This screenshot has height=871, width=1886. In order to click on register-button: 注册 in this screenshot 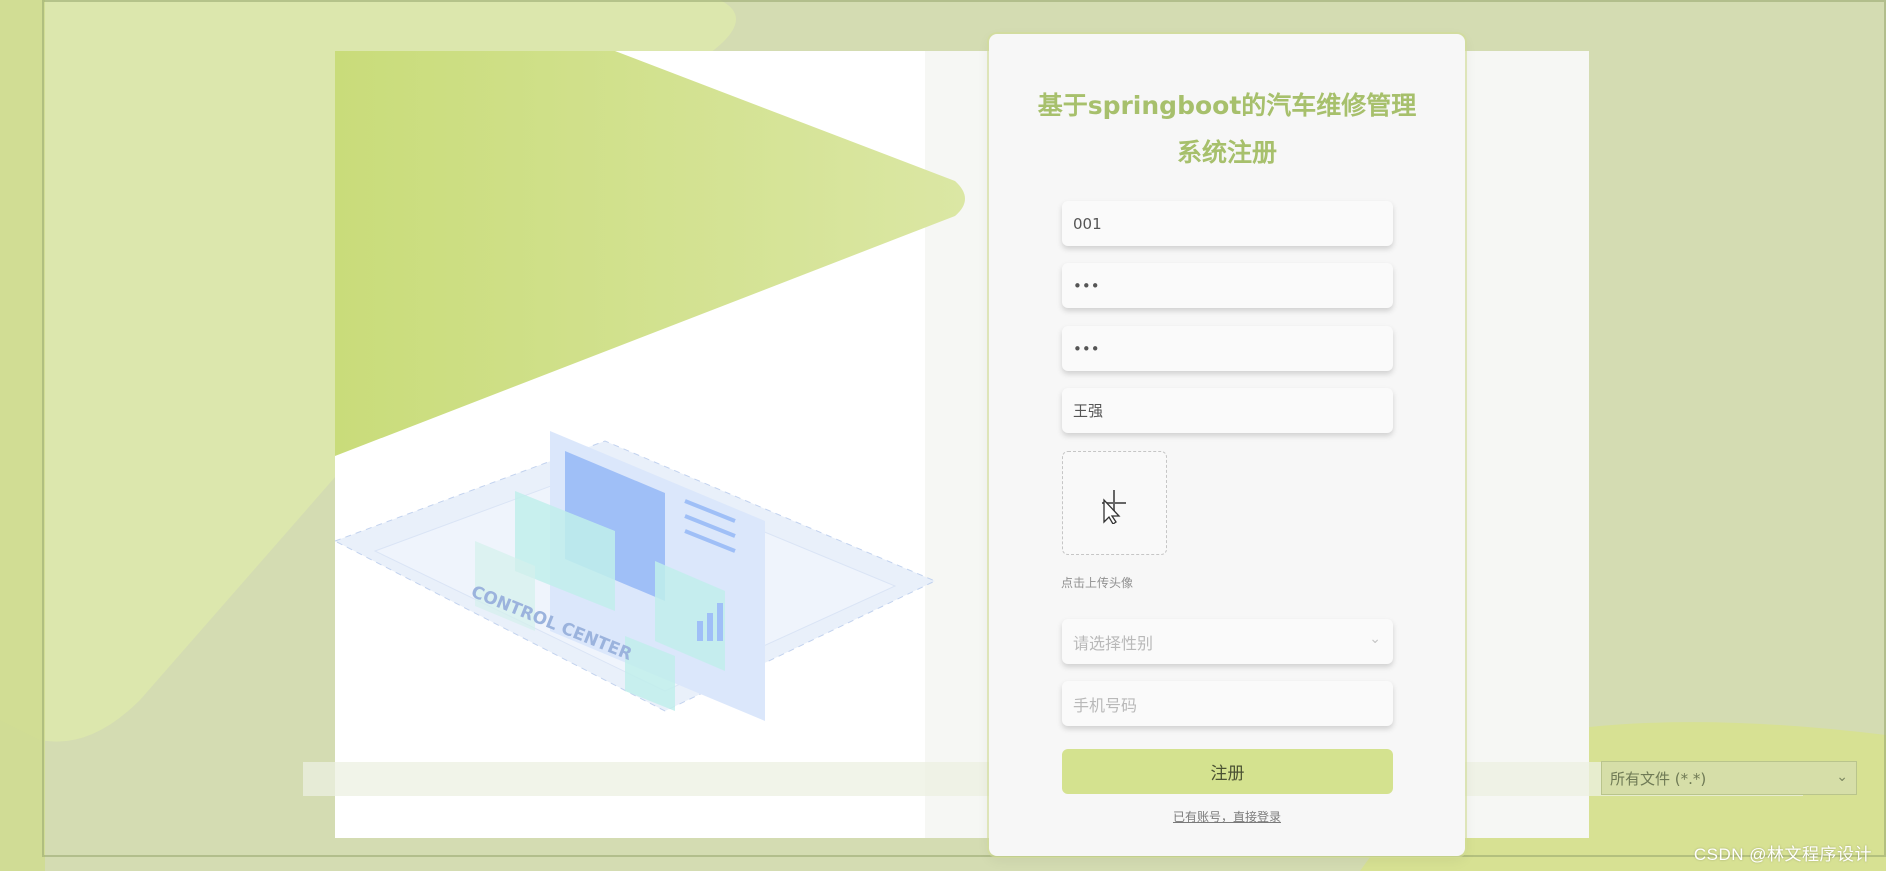, I will do `click(1227, 771)`.